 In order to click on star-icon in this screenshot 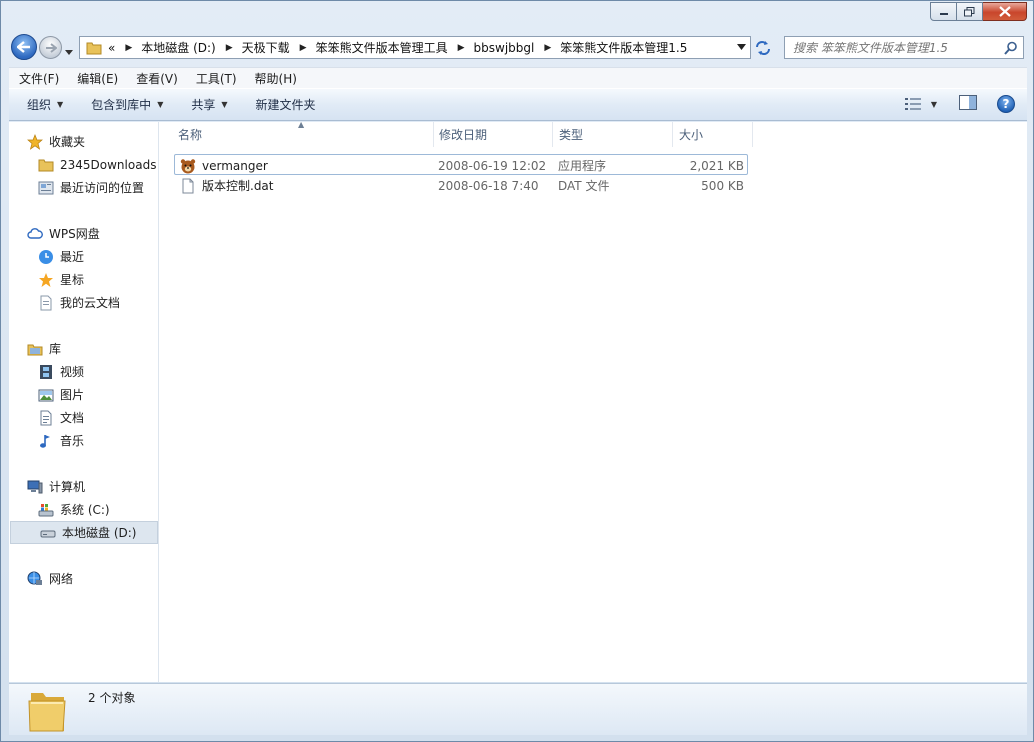, I will do `click(46, 280)`.